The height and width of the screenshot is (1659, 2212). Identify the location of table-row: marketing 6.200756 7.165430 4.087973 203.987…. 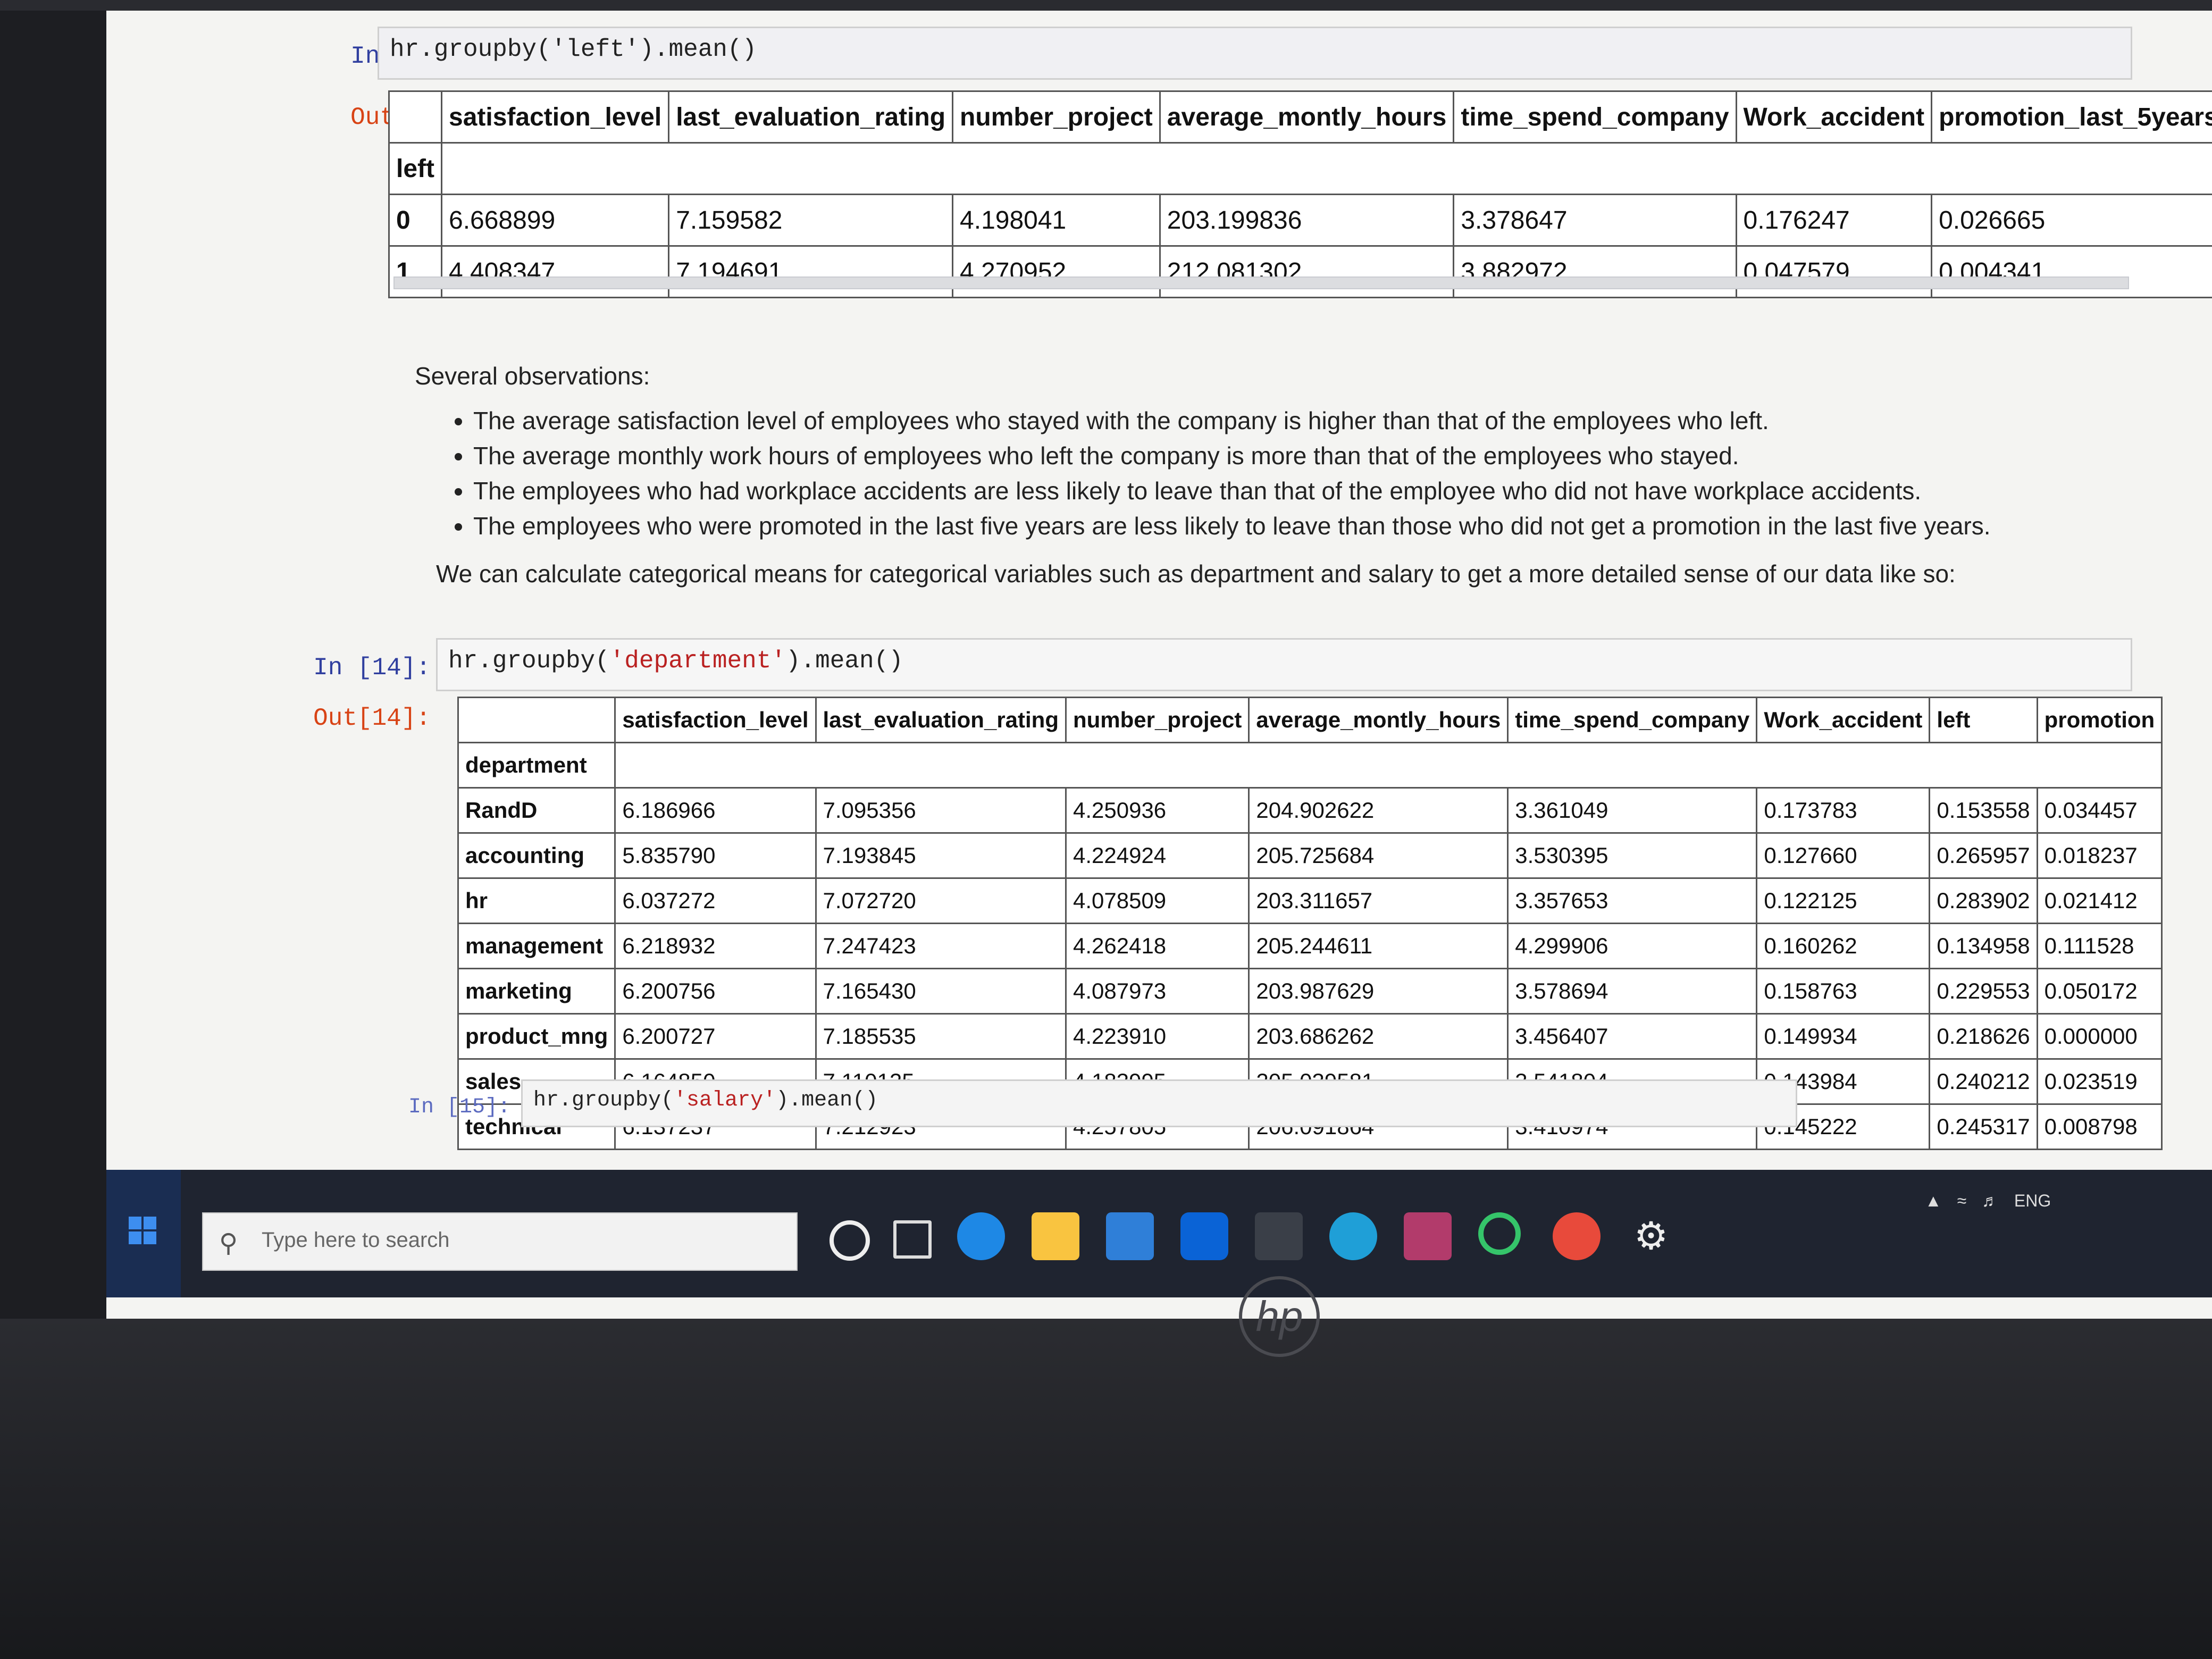
(1310, 991).